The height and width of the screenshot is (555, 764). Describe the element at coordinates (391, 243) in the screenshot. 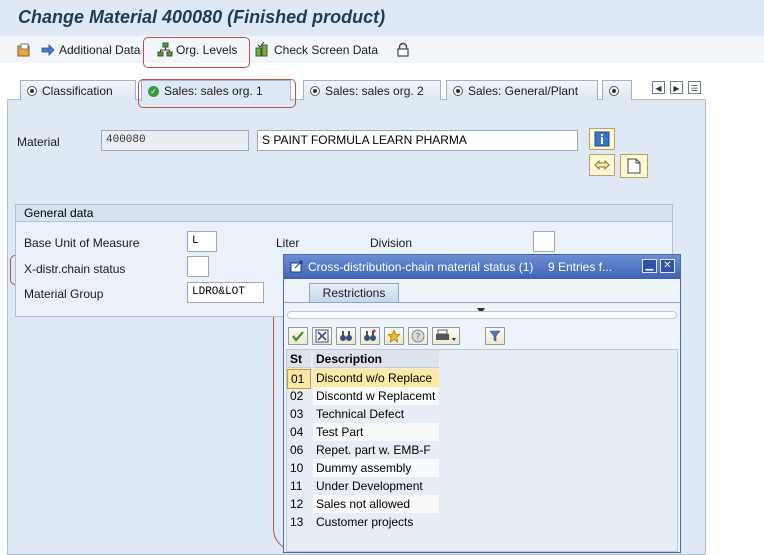

I see `division-label: Division` at that location.